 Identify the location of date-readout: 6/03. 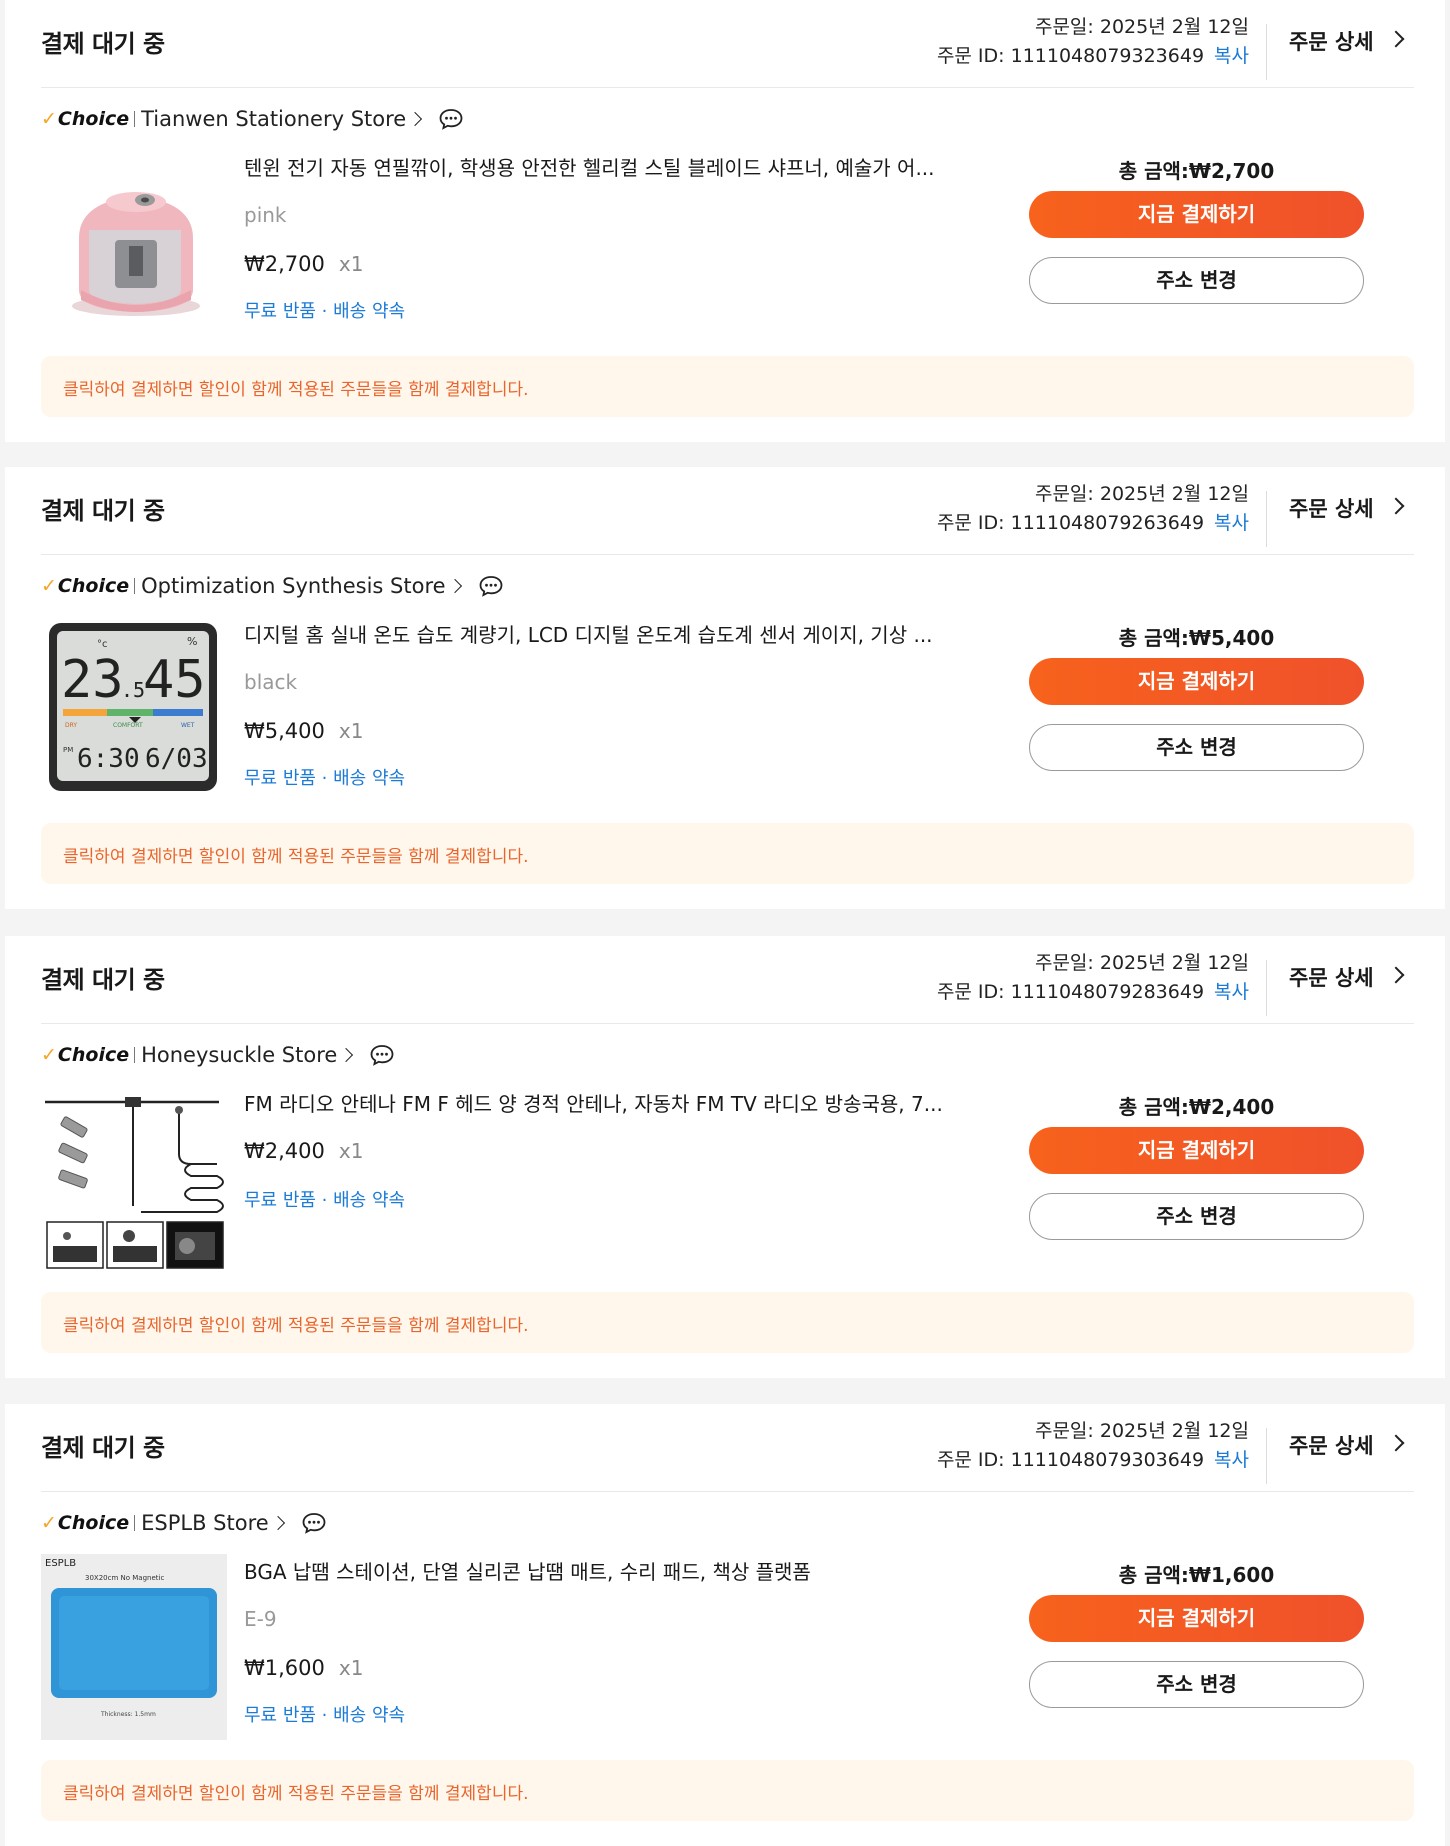
(176, 759).